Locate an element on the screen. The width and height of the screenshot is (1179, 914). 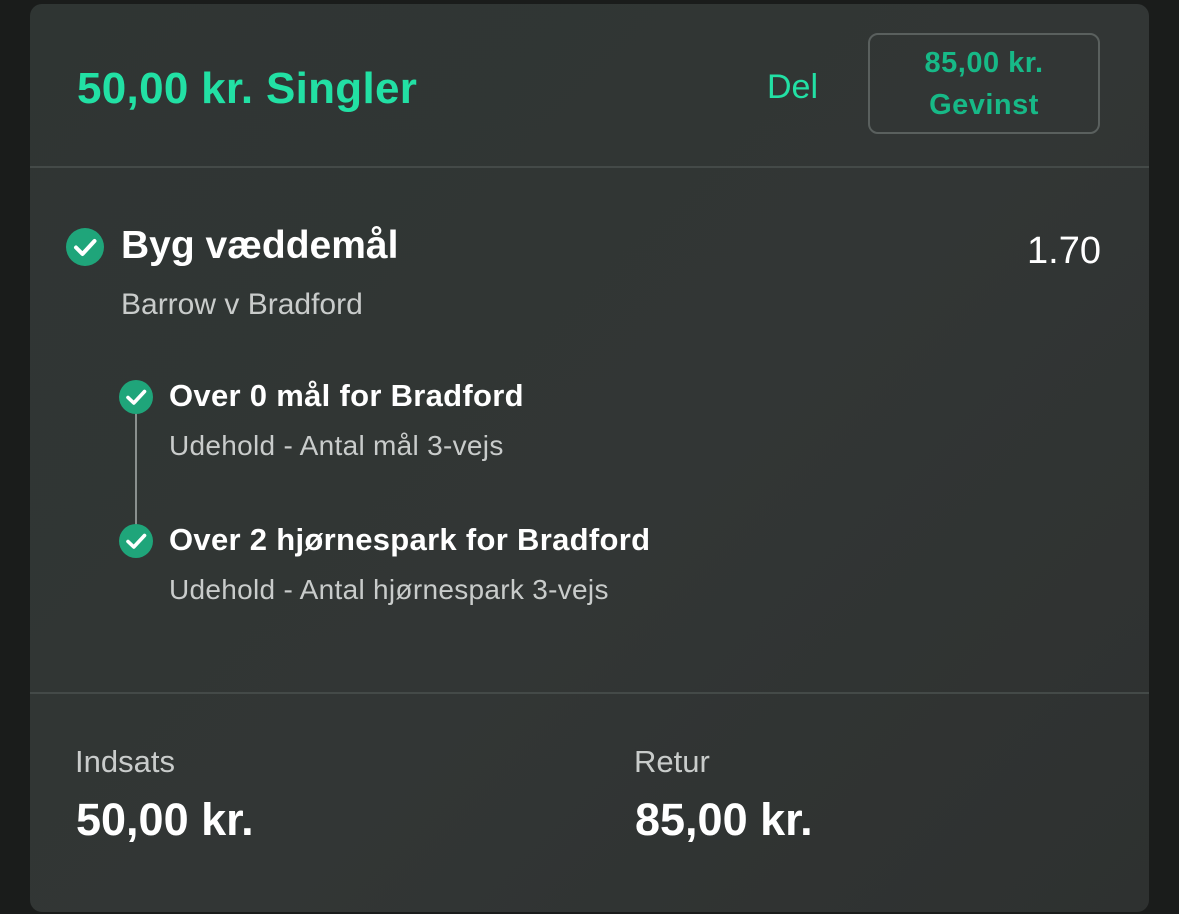
winnings-badge: 85,00 kr. Gevinst is located at coordinates (984, 83).